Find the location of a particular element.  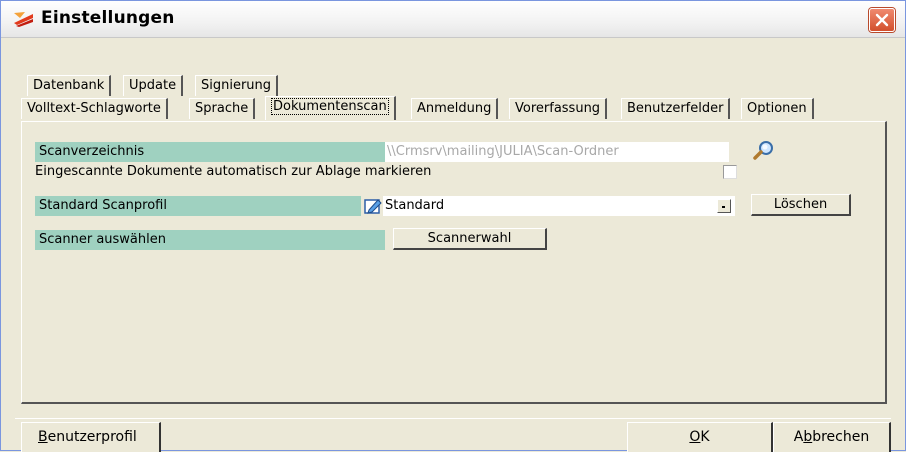

search-icon is located at coordinates (764, 150).